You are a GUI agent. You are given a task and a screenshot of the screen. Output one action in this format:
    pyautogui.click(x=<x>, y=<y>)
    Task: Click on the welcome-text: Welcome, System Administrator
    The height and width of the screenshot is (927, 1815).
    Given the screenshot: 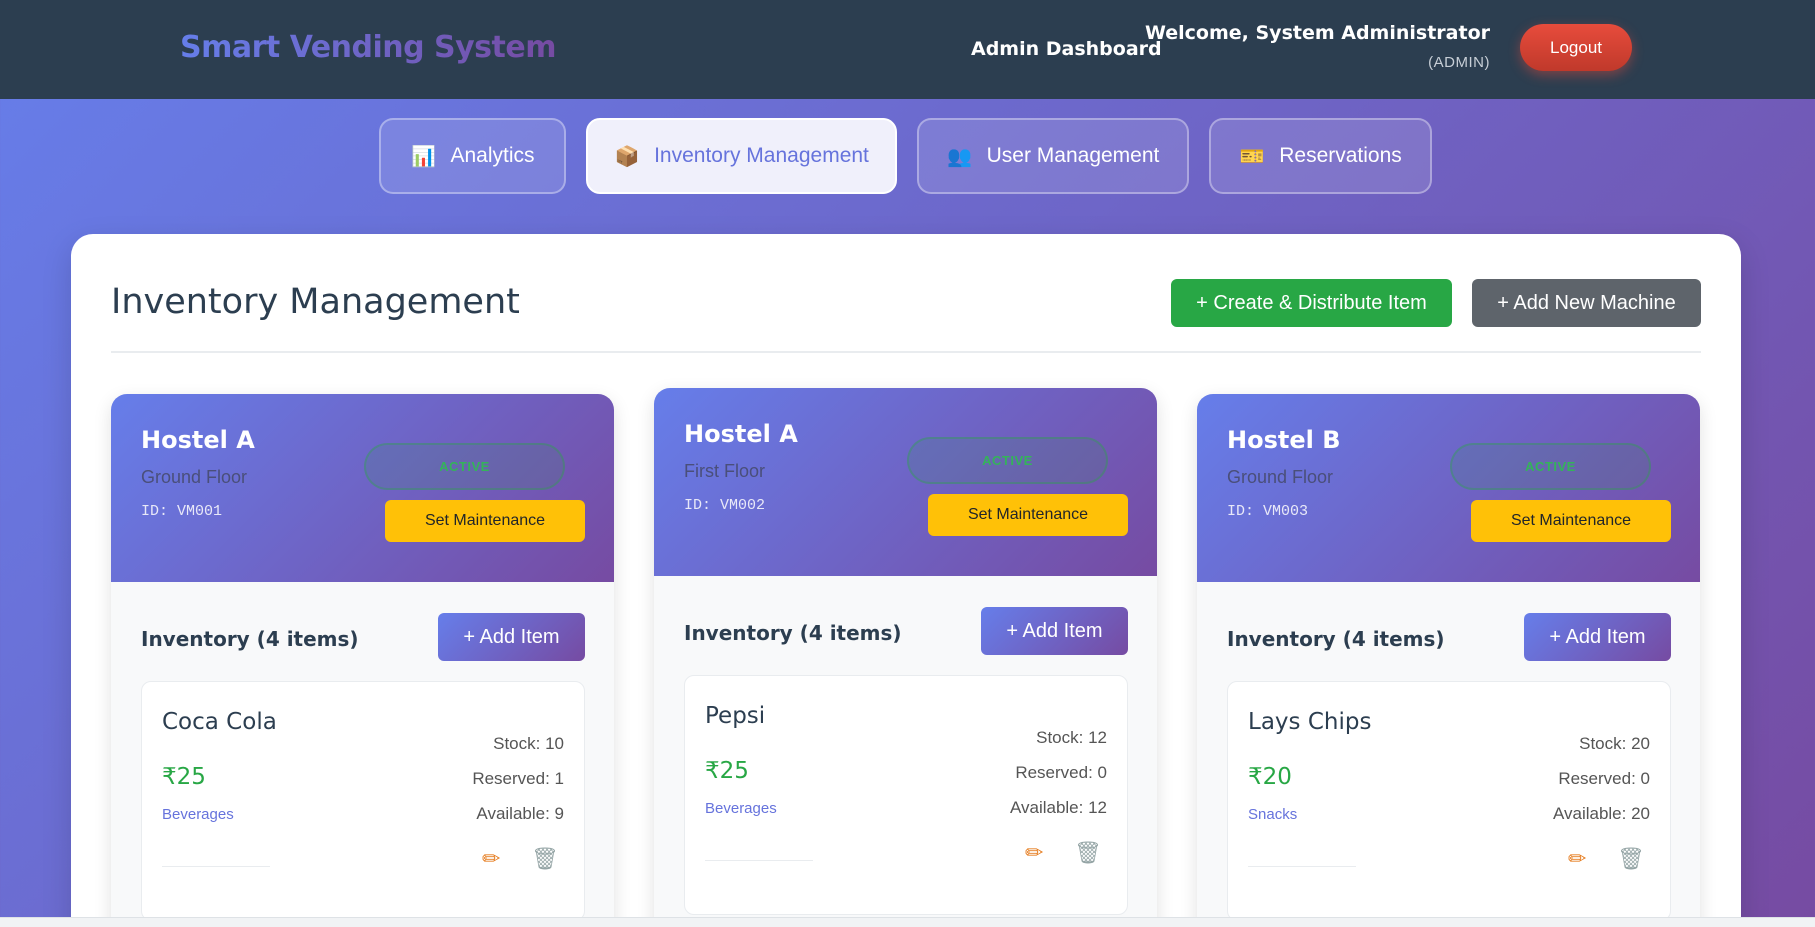 What is the action you would take?
    pyautogui.click(x=1317, y=33)
    